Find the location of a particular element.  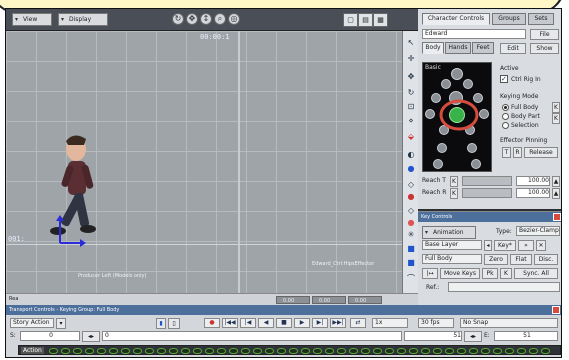

view-tool-icon: ◐ is located at coordinates (411, 154).